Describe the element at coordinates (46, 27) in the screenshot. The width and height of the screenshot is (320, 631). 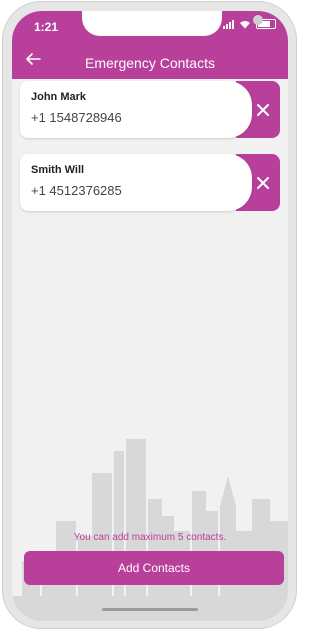
I see `status-time: 1:21` at that location.